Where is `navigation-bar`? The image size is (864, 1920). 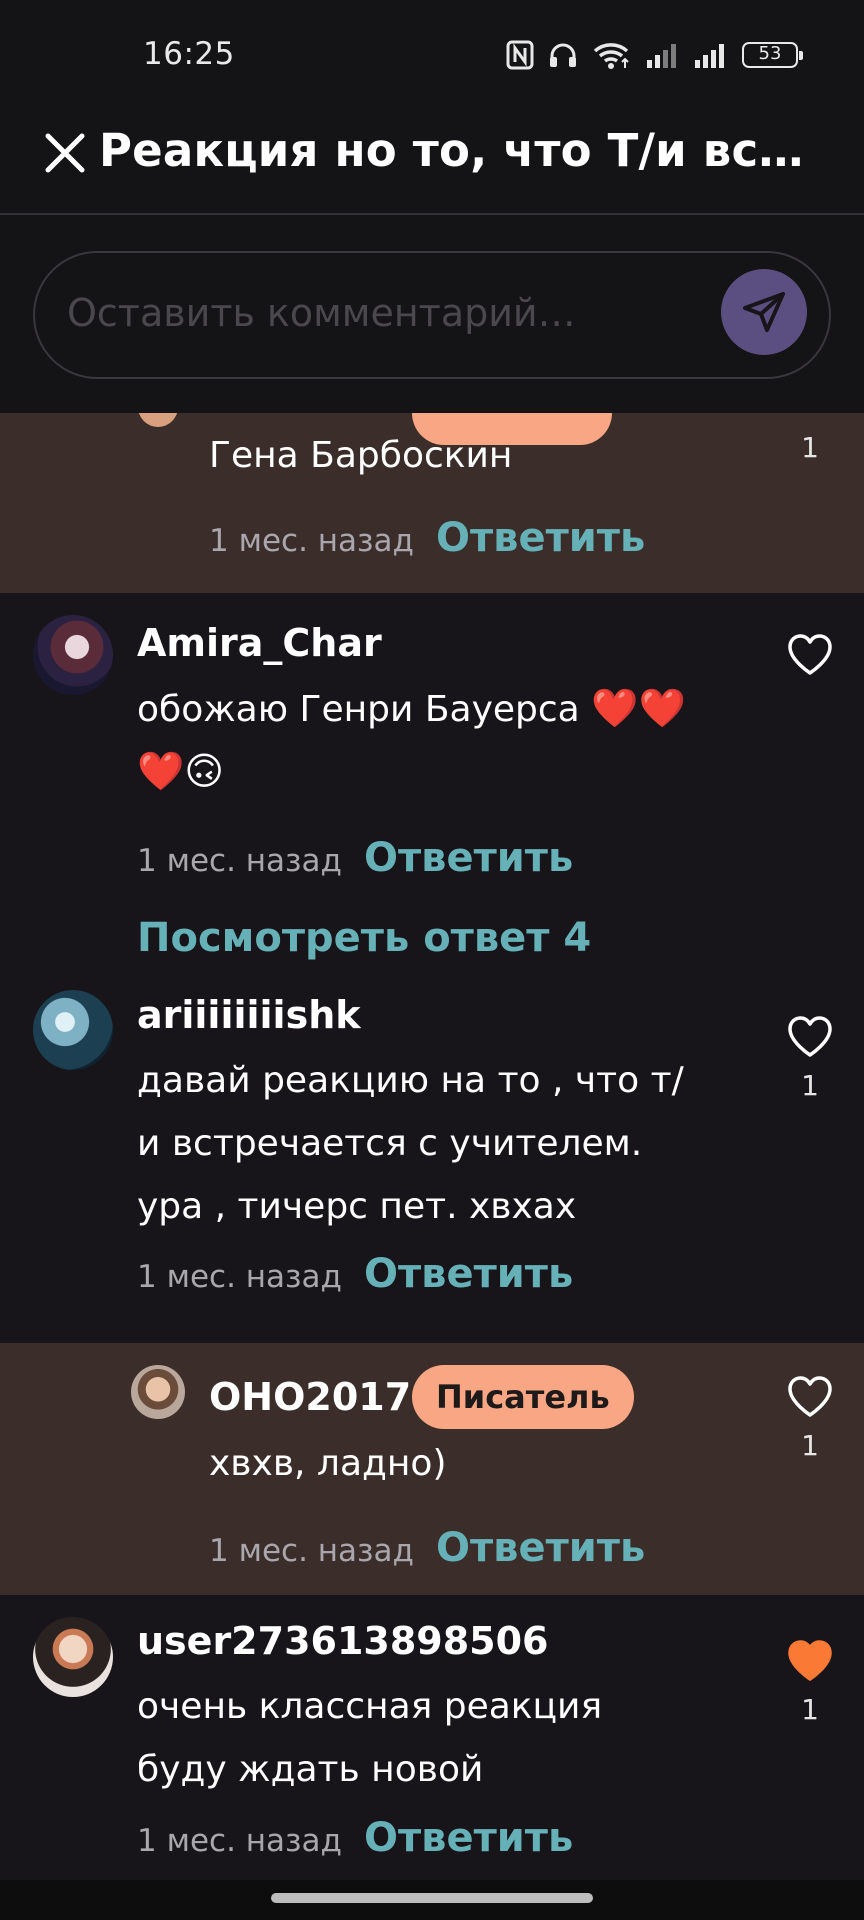 navigation-bar is located at coordinates (432, 1900).